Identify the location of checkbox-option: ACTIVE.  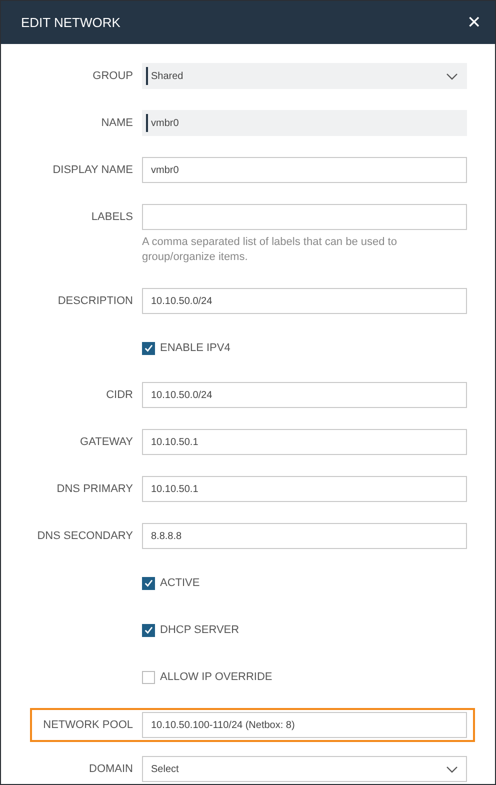
(171, 583).